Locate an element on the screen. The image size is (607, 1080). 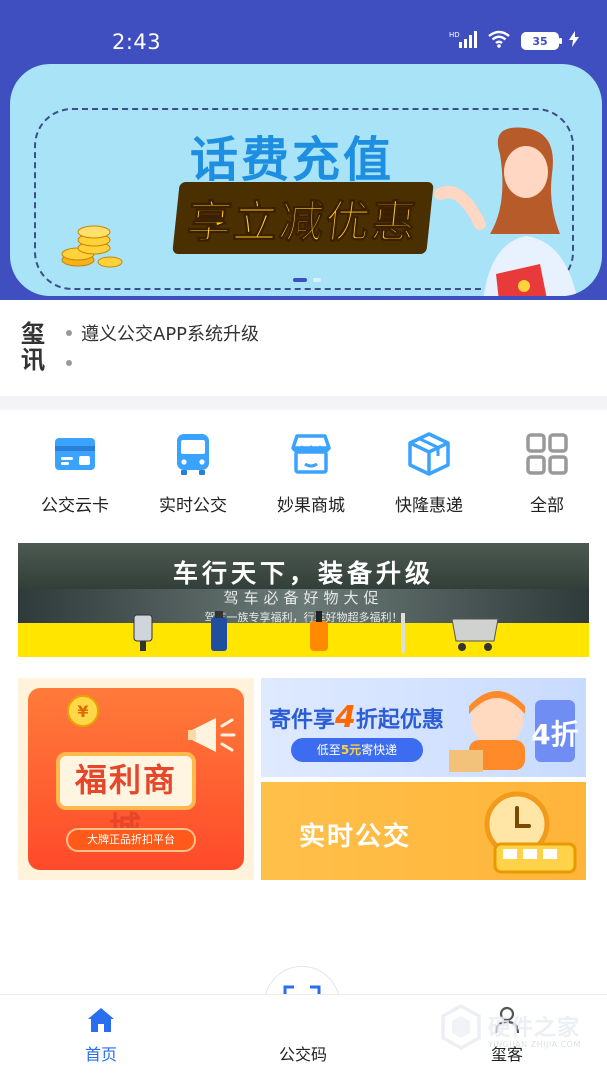
woman-illustration-icon is located at coordinates (505, 211).